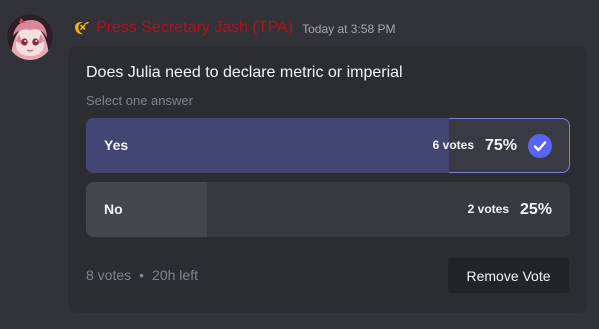 Image resolution: width=599 pixels, height=329 pixels. What do you see at coordinates (500, 145) in the screenshot?
I see `poll-answer-percent: 75%` at bounding box center [500, 145].